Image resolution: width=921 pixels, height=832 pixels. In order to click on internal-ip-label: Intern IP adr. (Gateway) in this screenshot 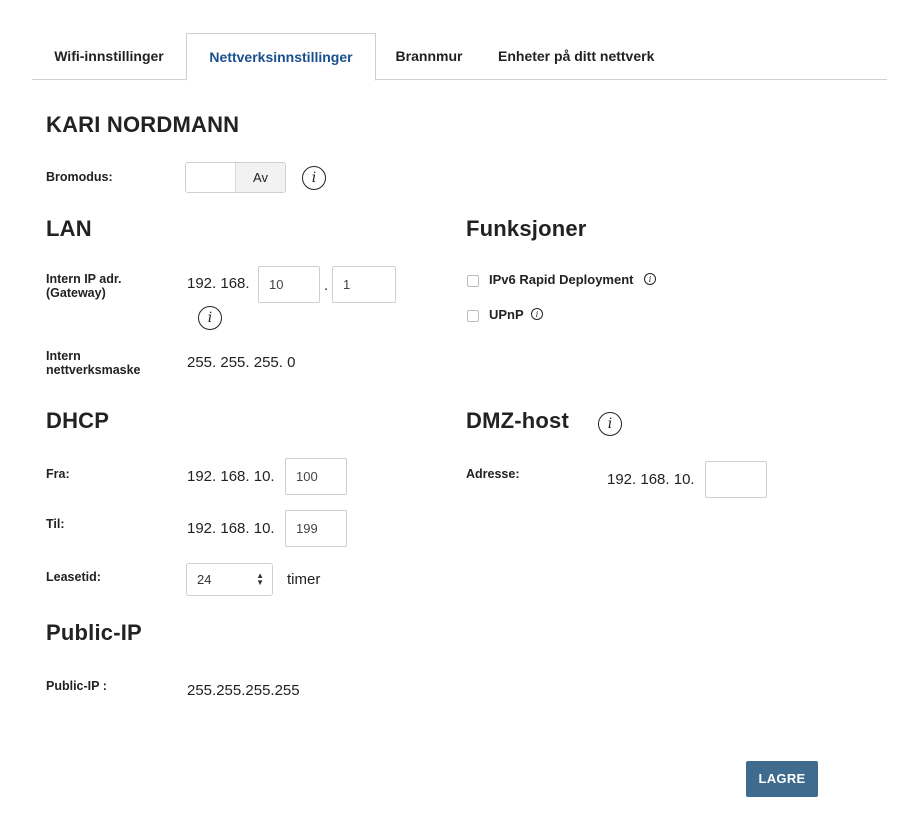, I will do `click(84, 286)`.